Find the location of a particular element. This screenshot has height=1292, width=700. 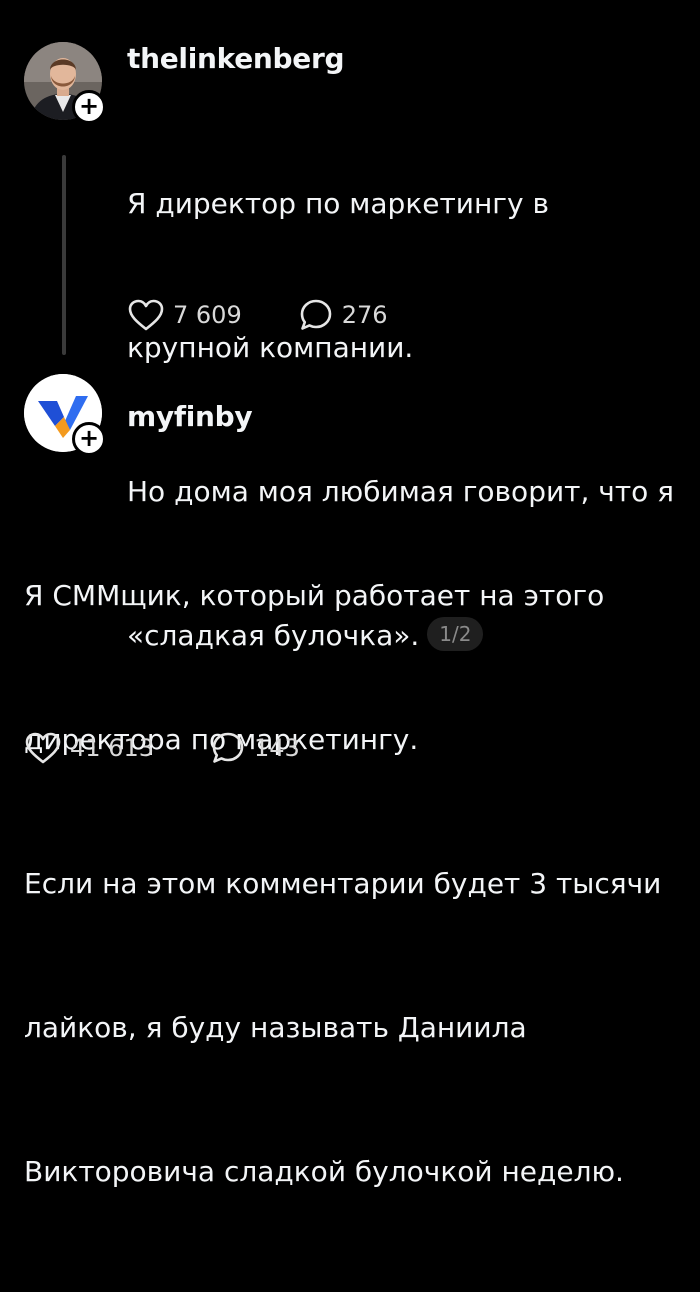

post-body-line: Я директор по маркетингу в is located at coordinates (338, 203).